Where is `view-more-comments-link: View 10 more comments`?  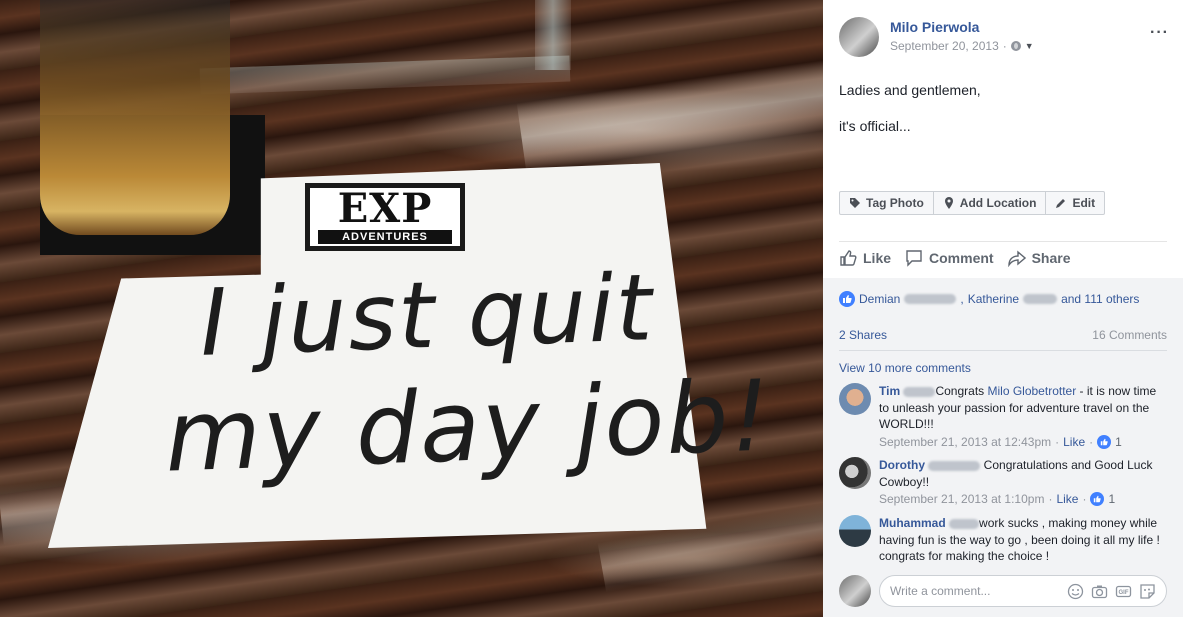
view-more-comments-link: View 10 more comments is located at coordinates (905, 368).